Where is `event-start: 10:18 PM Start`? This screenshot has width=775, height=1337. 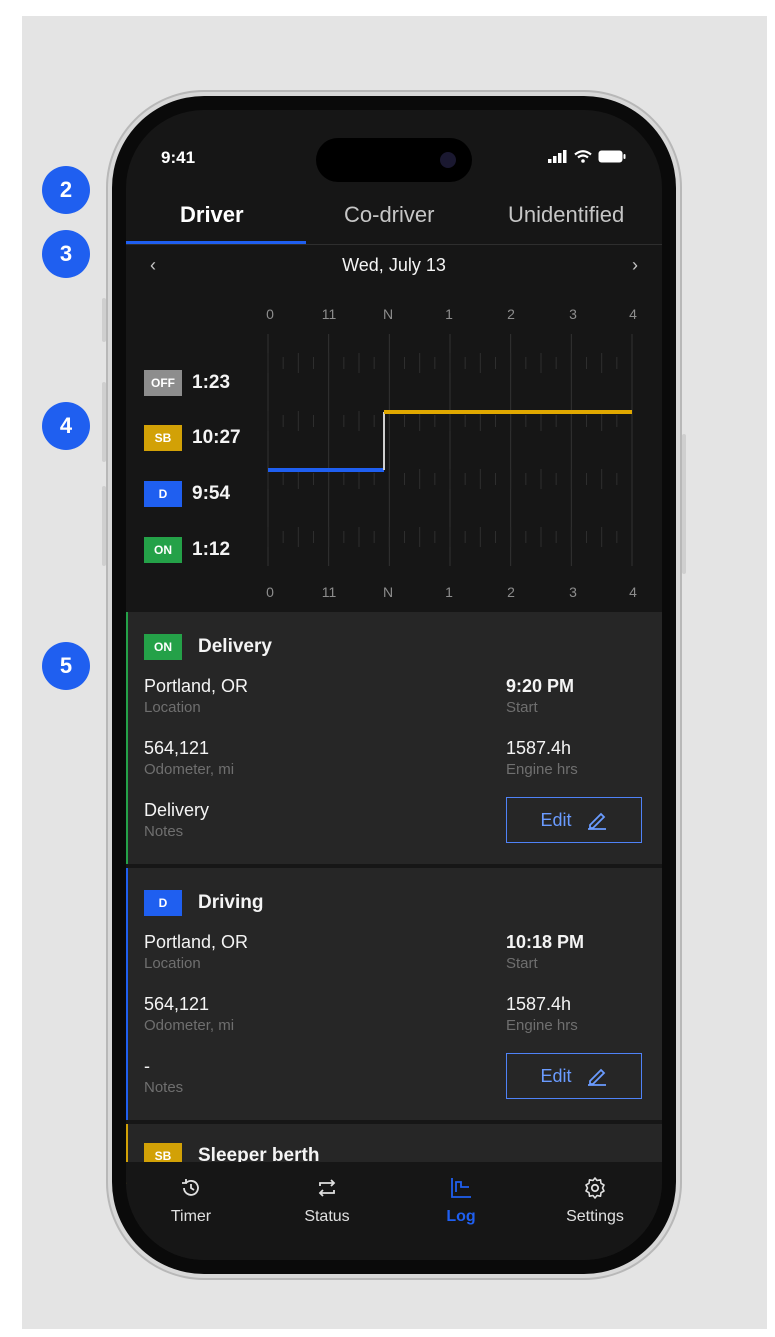 event-start: 10:18 PM Start is located at coordinates (545, 952).